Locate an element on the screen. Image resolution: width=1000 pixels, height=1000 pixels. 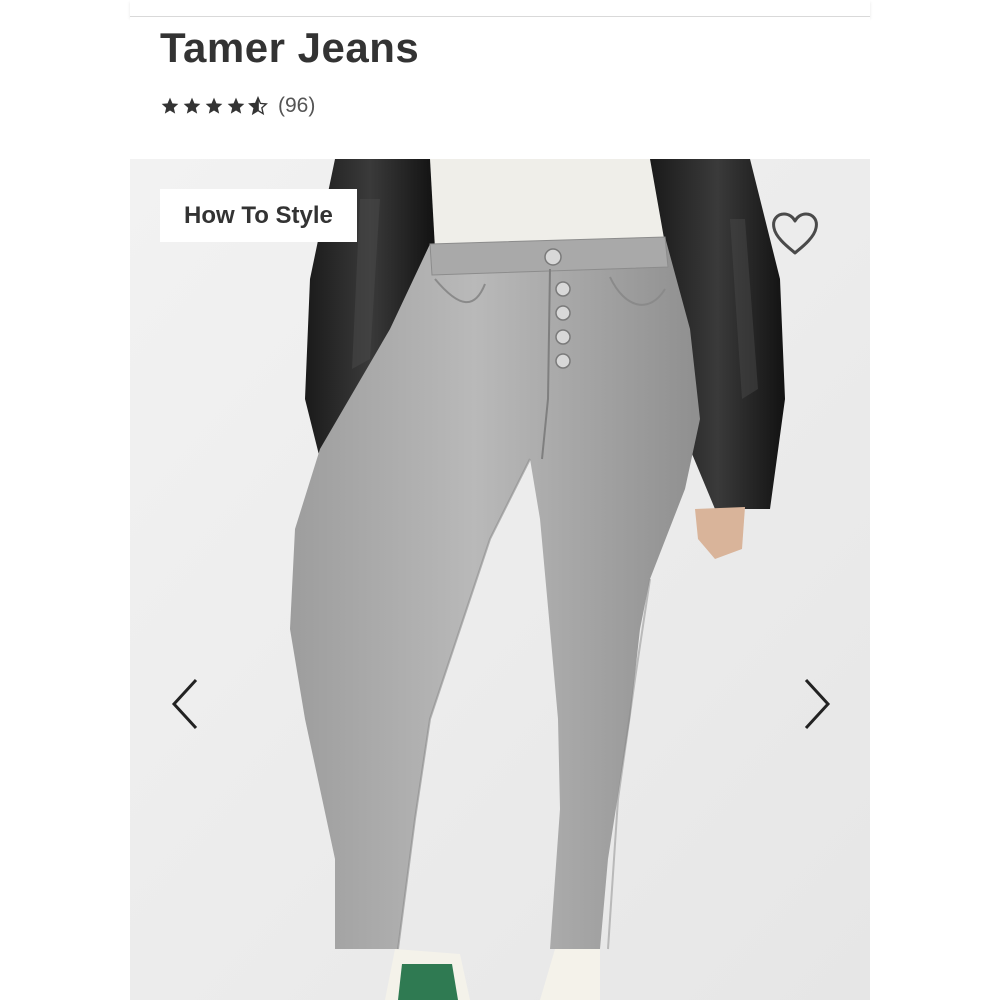
chevron-left-icon is located at coordinates (186, 704).